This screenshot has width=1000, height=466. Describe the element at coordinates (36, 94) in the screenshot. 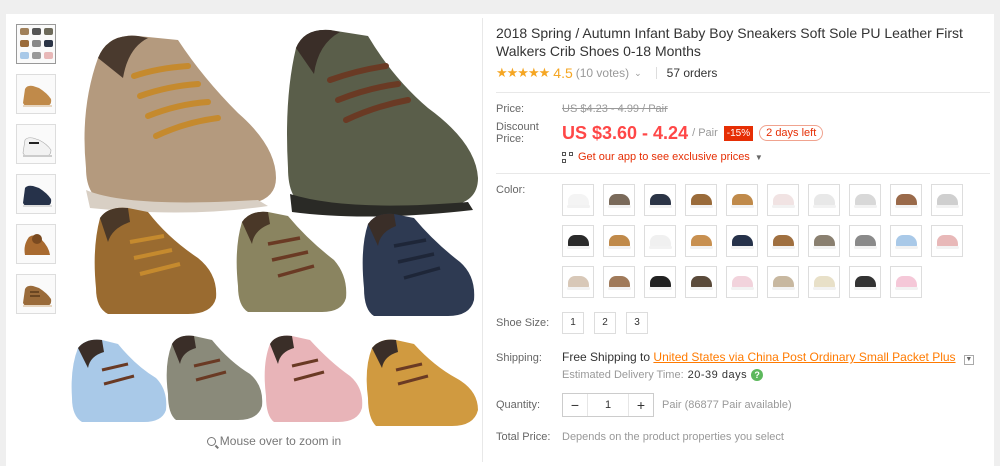

I see `thumbnail-tan` at that location.